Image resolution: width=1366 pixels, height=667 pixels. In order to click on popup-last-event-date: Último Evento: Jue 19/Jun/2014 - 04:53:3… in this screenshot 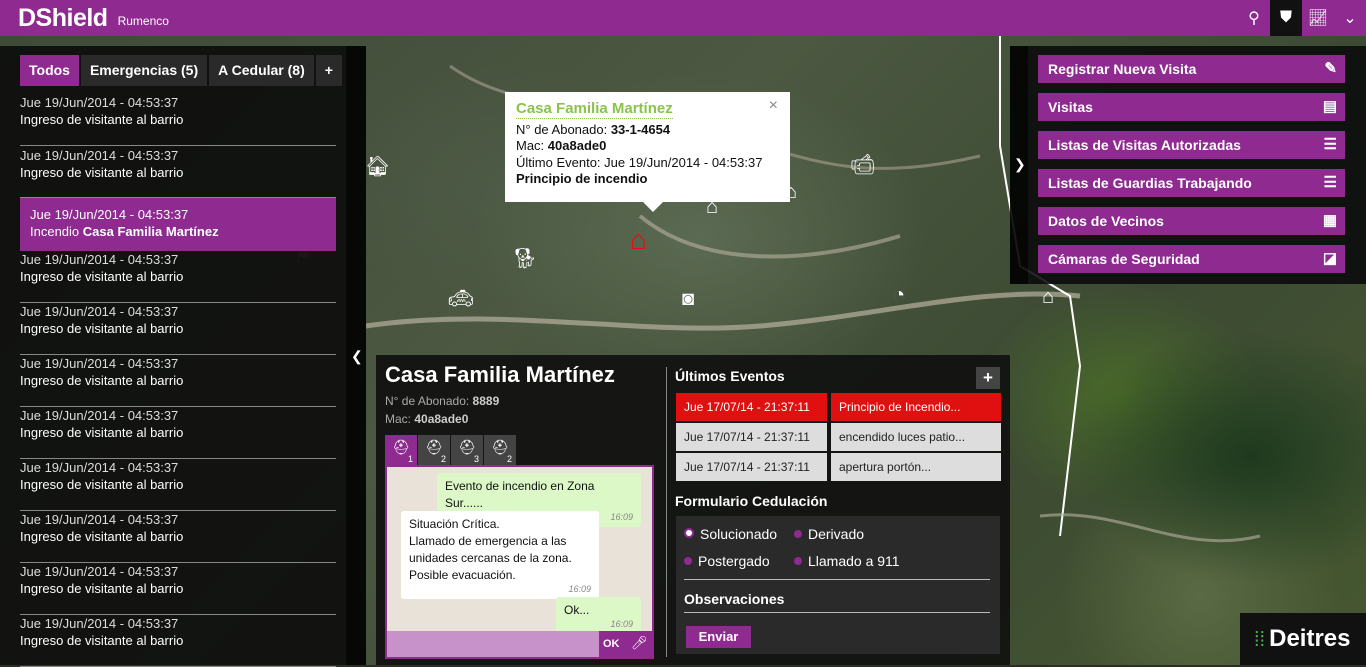, I will do `click(639, 162)`.